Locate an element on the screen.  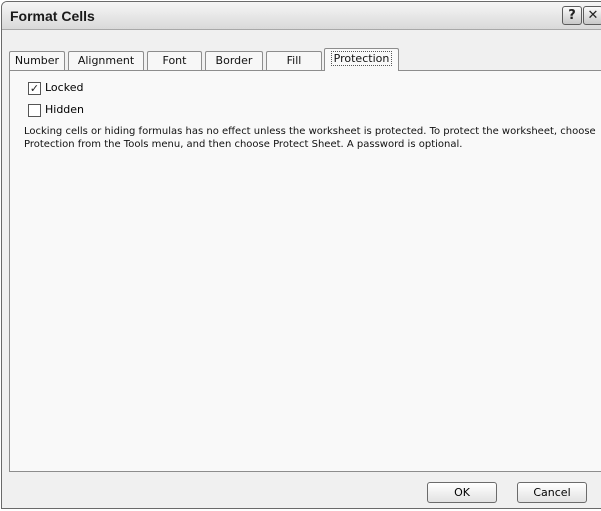
title-bar: Format Cells ? ✕ is located at coordinates (301, 16).